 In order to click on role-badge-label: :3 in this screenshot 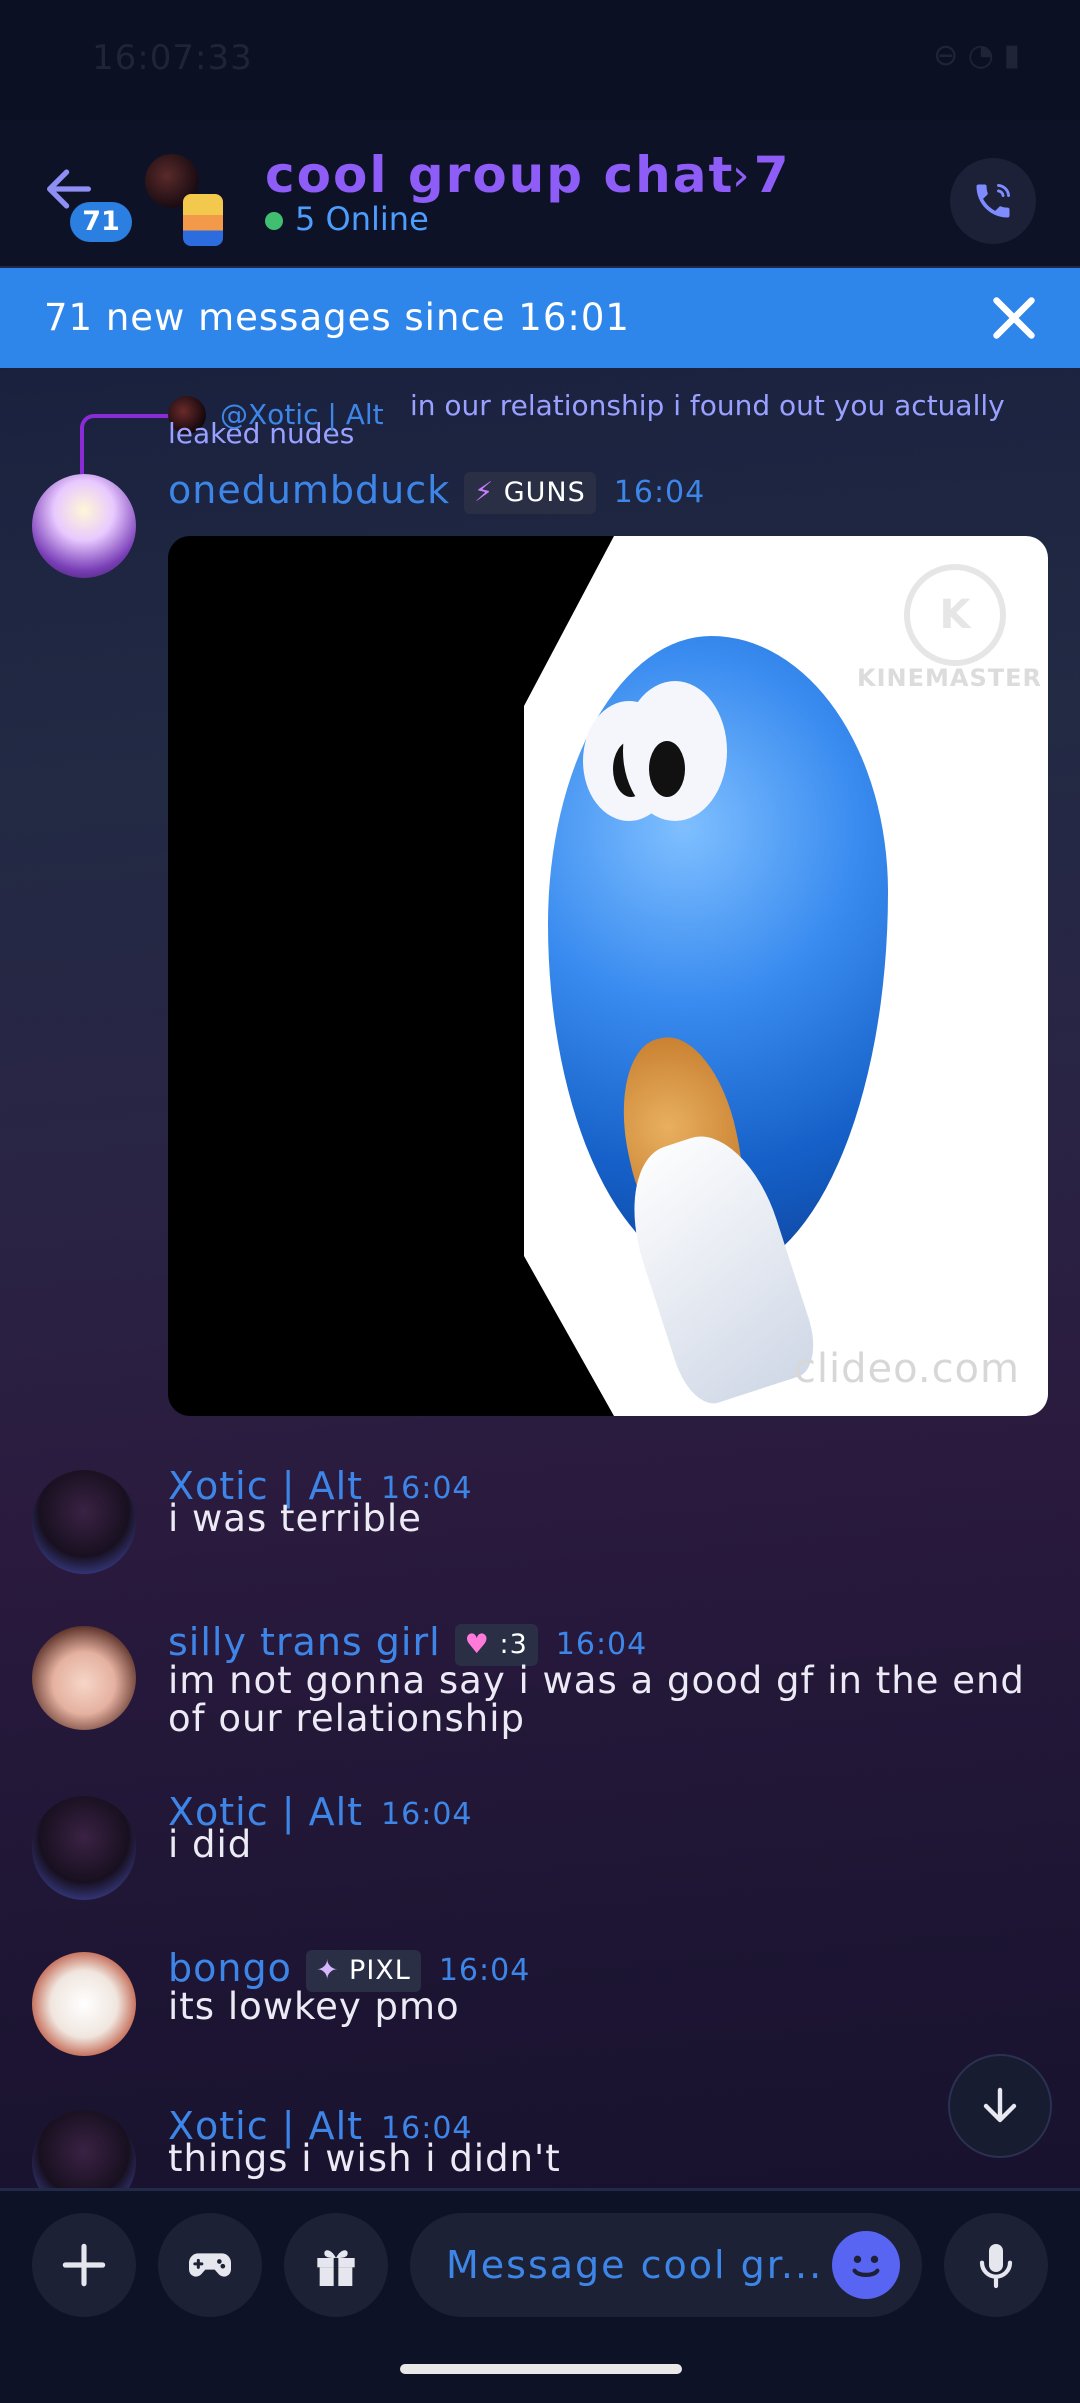, I will do `click(513, 1644)`.